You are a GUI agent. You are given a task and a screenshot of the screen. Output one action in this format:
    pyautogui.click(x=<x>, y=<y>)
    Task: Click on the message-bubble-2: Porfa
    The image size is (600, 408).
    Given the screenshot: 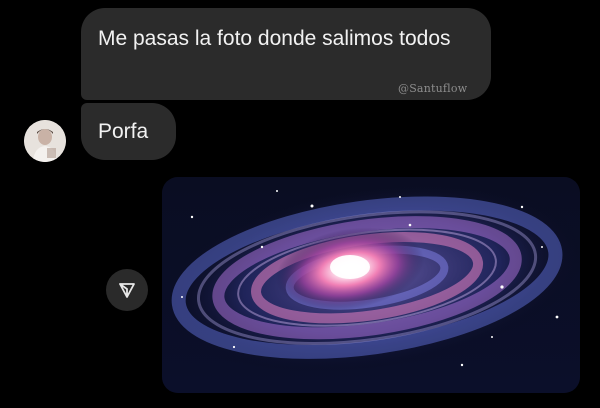 What is the action you would take?
    pyautogui.click(x=128, y=131)
    